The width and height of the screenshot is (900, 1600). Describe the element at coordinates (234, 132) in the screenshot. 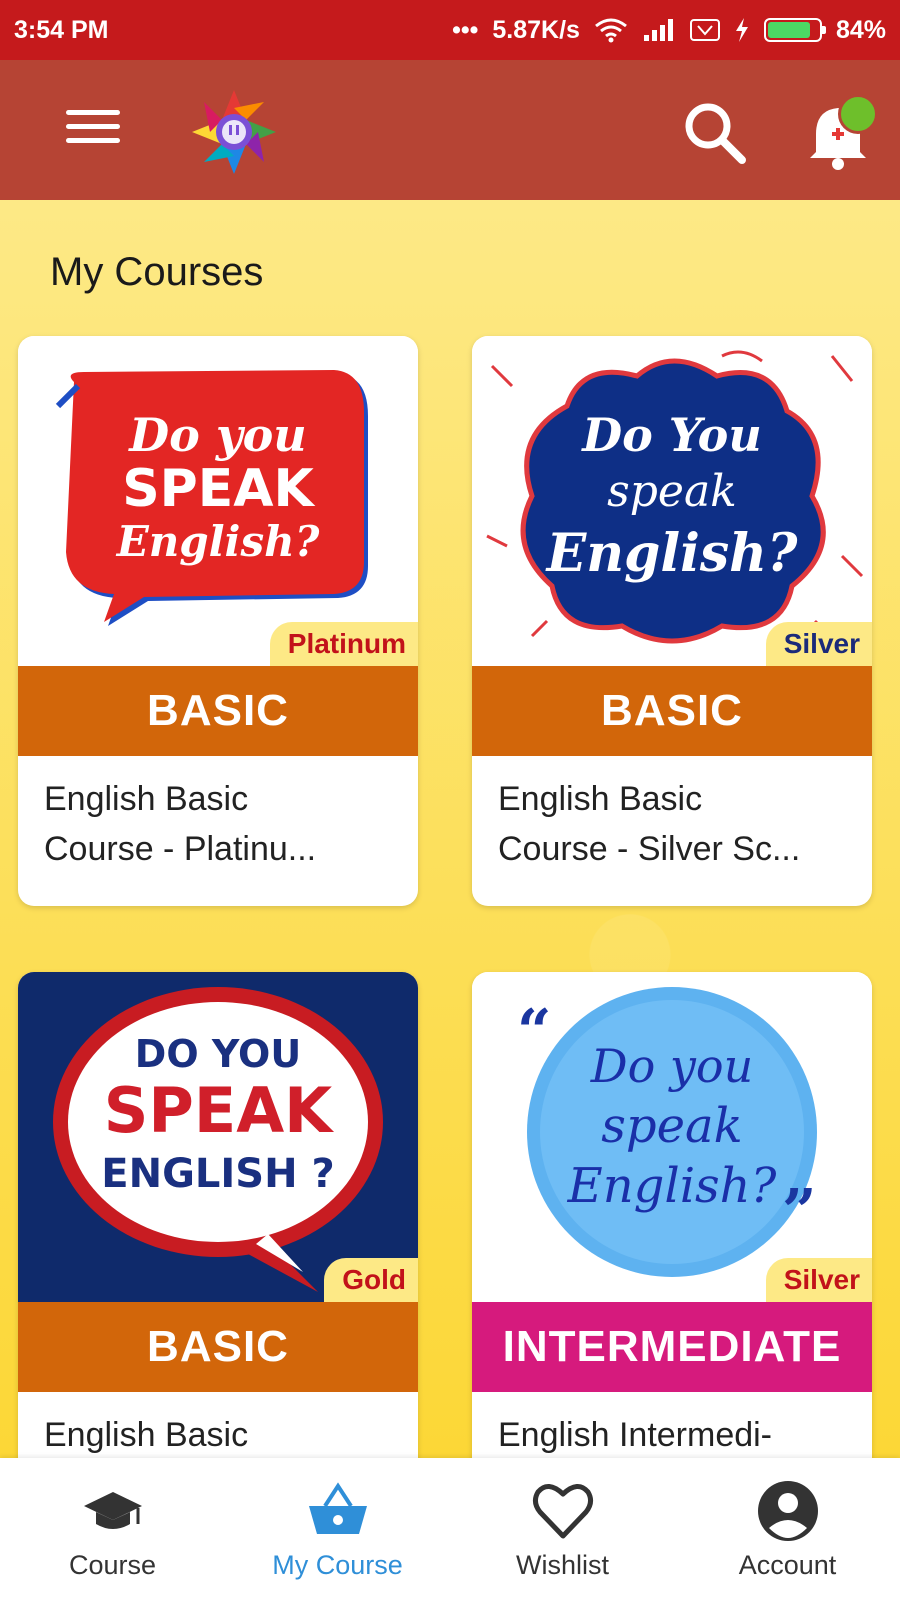

I see `app-logo` at that location.